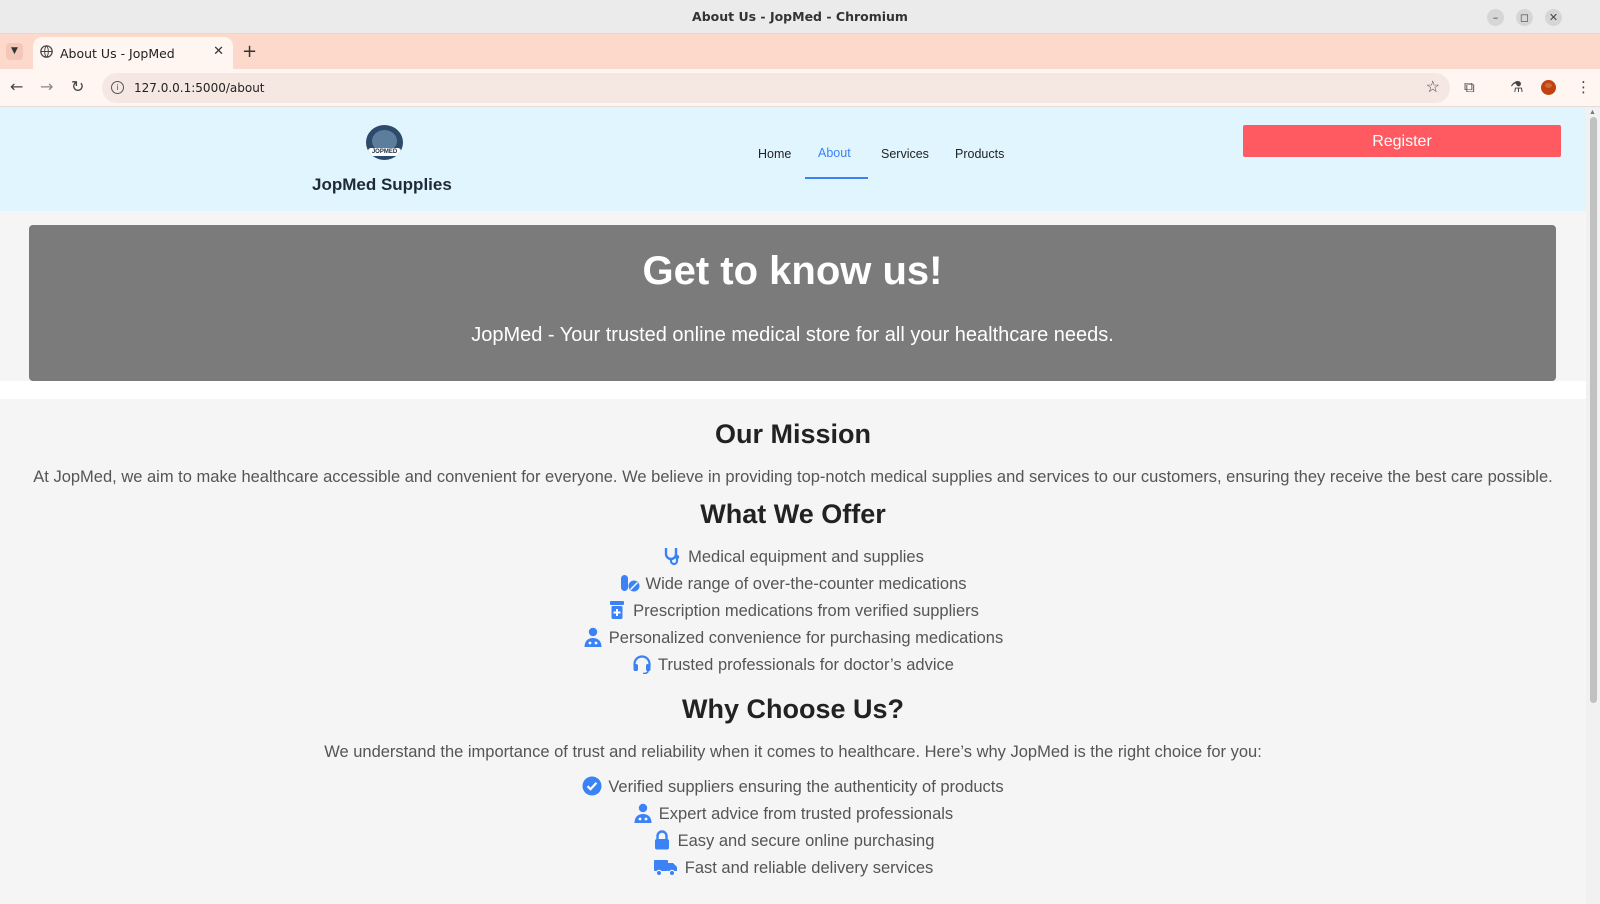 The width and height of the screenshot is (1600, 904). Describe the element at coordinates (793, 556) in the screenshot. I see `offer-item: Medical equipment and supplies` at that location.